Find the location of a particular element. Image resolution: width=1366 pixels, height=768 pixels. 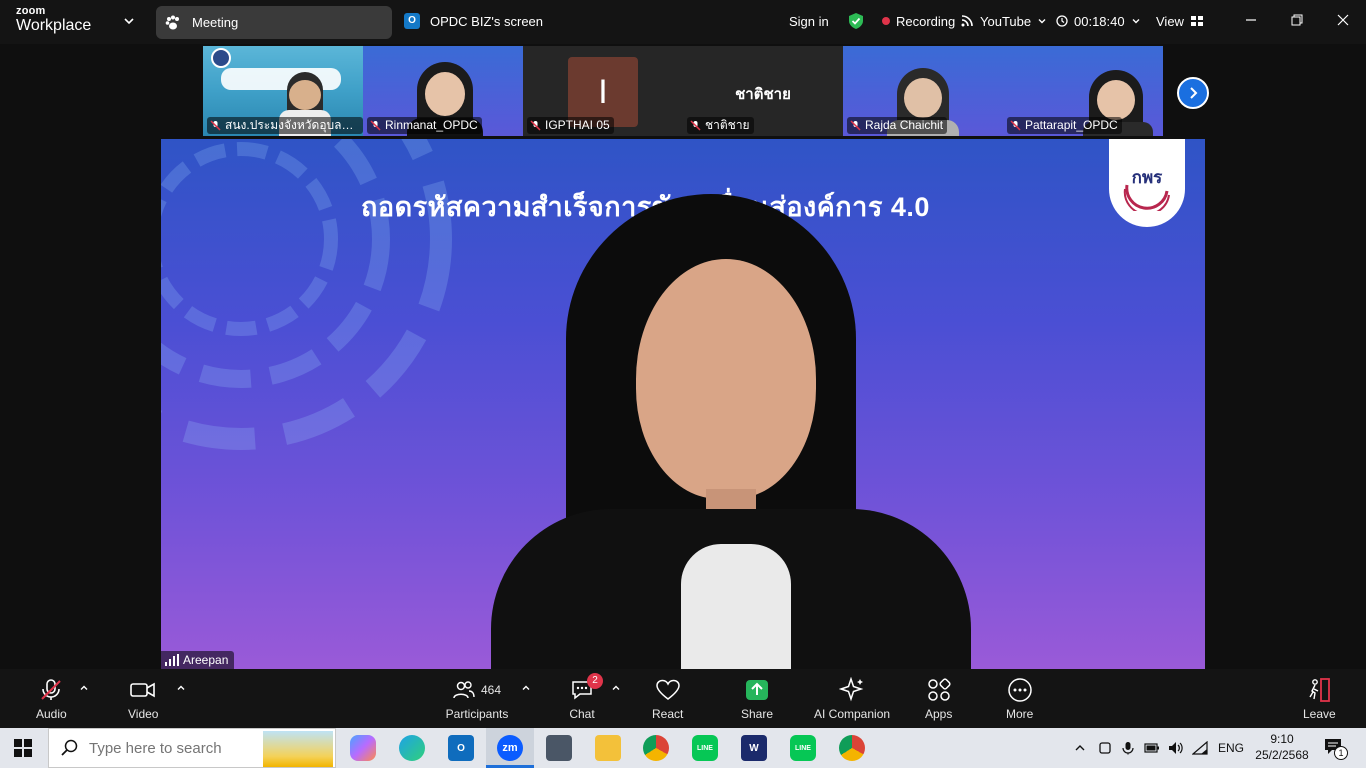

file-explorer-icon is located at coordinates (608, 748).